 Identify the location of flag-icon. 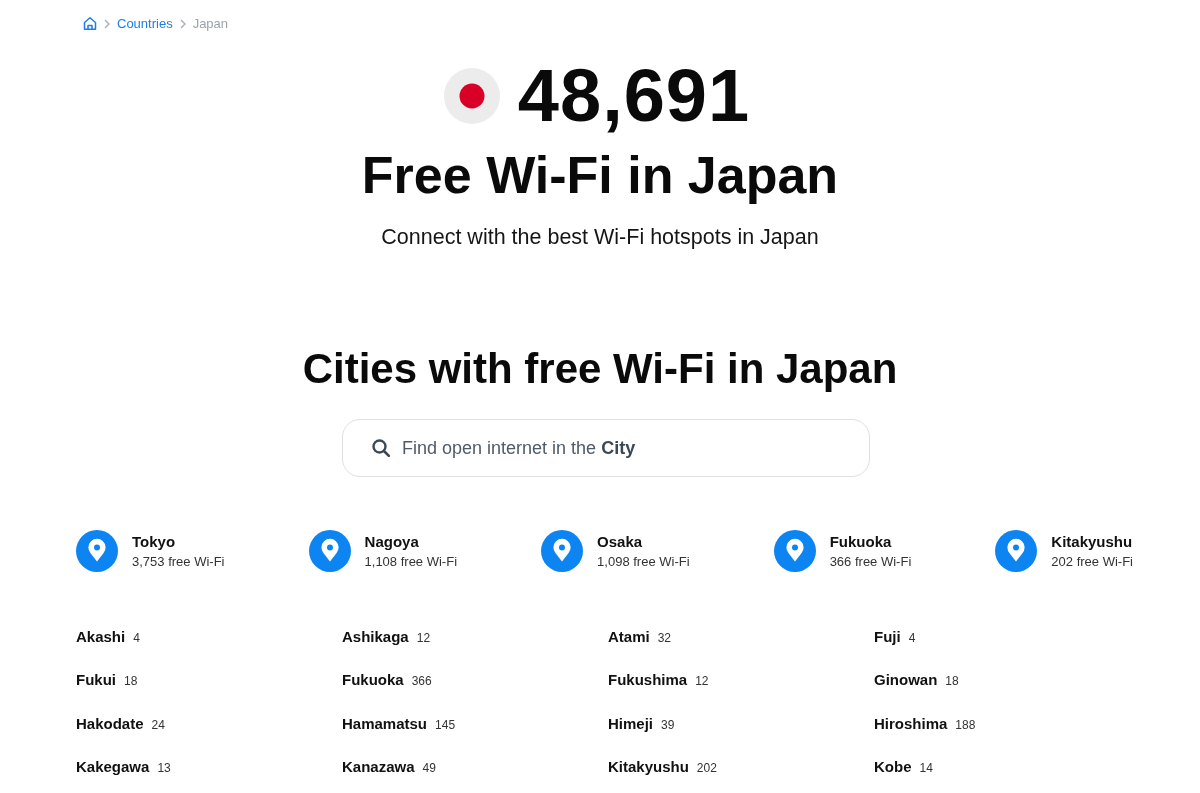
(471, 96).